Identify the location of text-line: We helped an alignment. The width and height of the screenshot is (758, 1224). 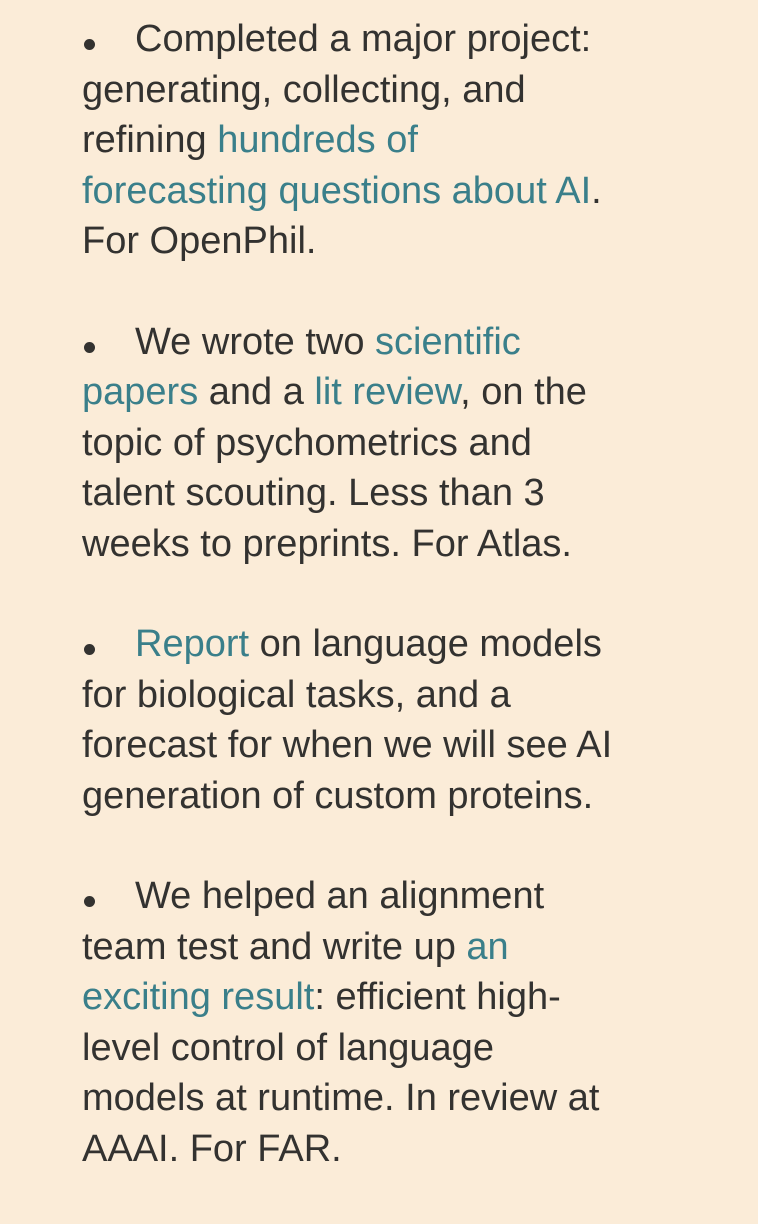
(347, 896).